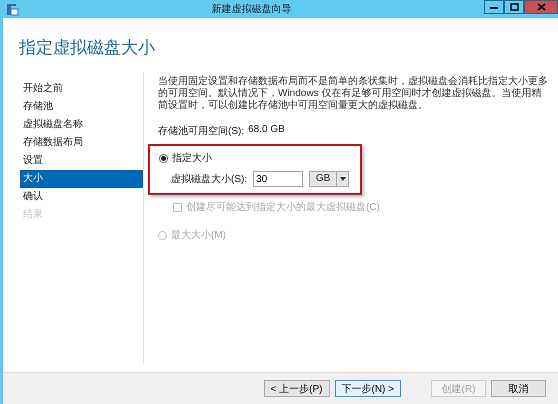 The image size is (558, 404). I want to click on maximize-button, so click(514, 7).